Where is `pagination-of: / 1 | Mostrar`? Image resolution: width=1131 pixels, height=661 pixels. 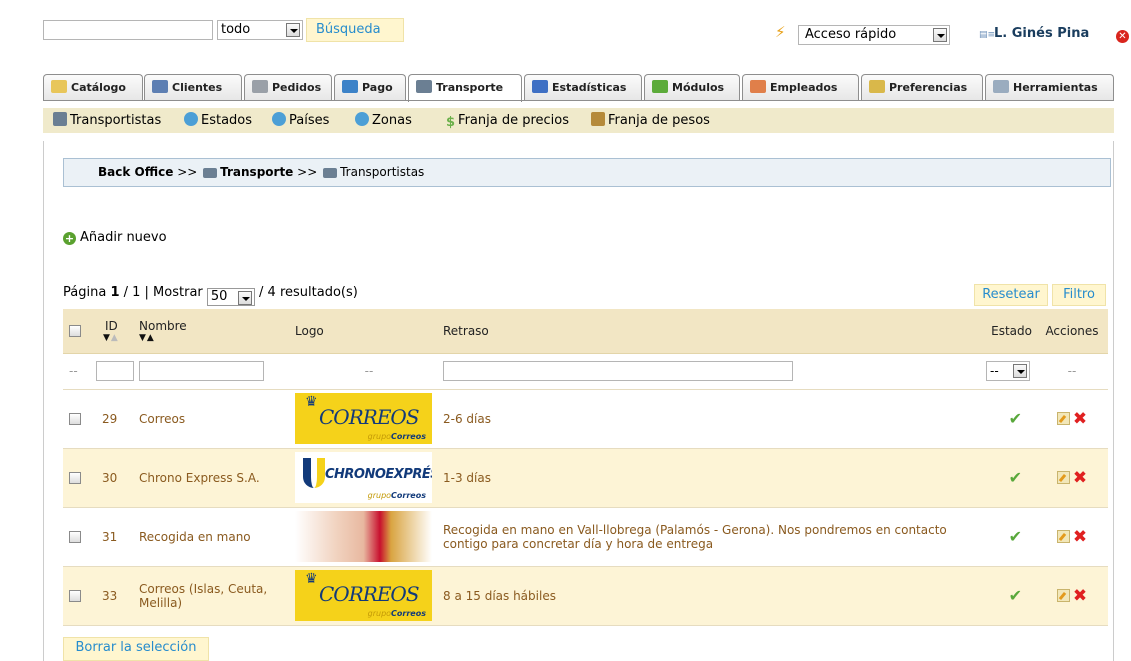
pagination-of: / 1 | Mostrar is located at coordinates (163, 292).